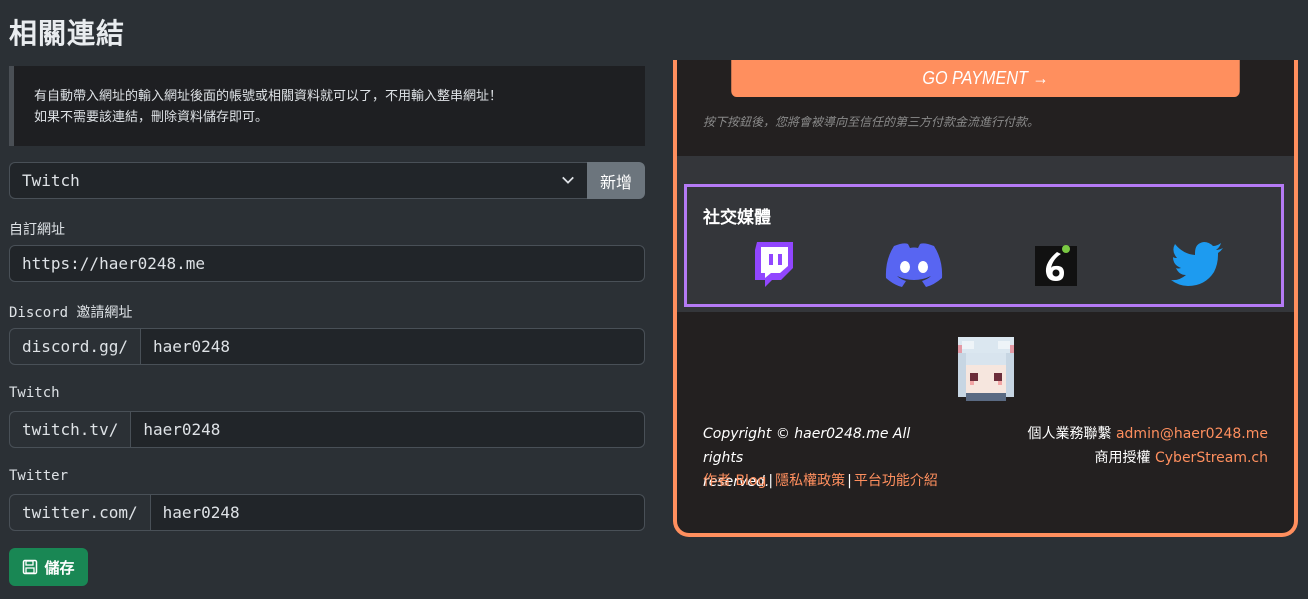 This screenshot has width=1308, height=599. What do you see at coordinates (37, 230) in the screenshot?
I see `custom-url-label: 自訂網址` at bounding box center [37, 230].